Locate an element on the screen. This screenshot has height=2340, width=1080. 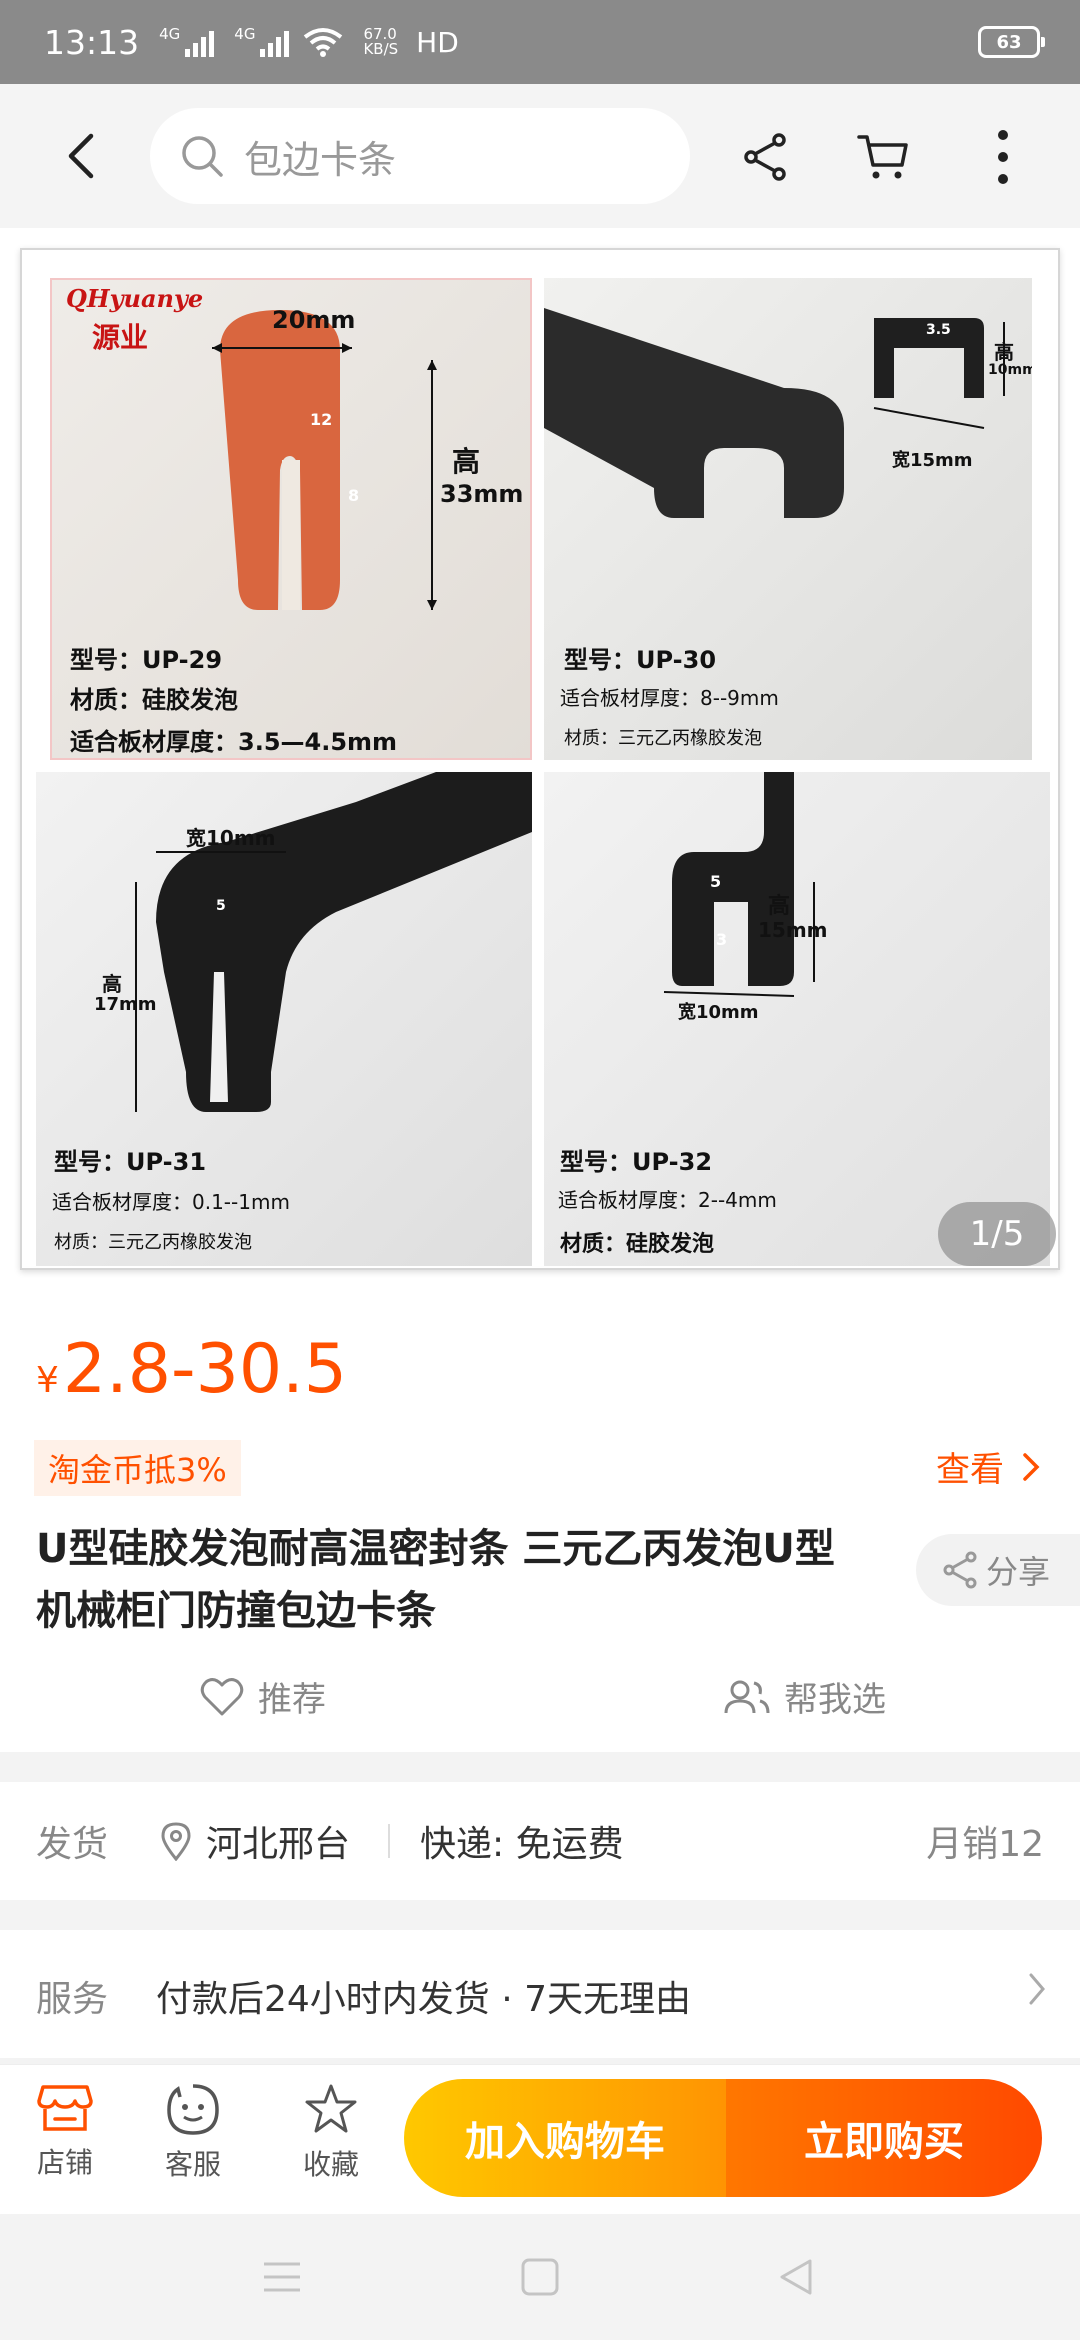
share-button is located at coordinates (765, 157).